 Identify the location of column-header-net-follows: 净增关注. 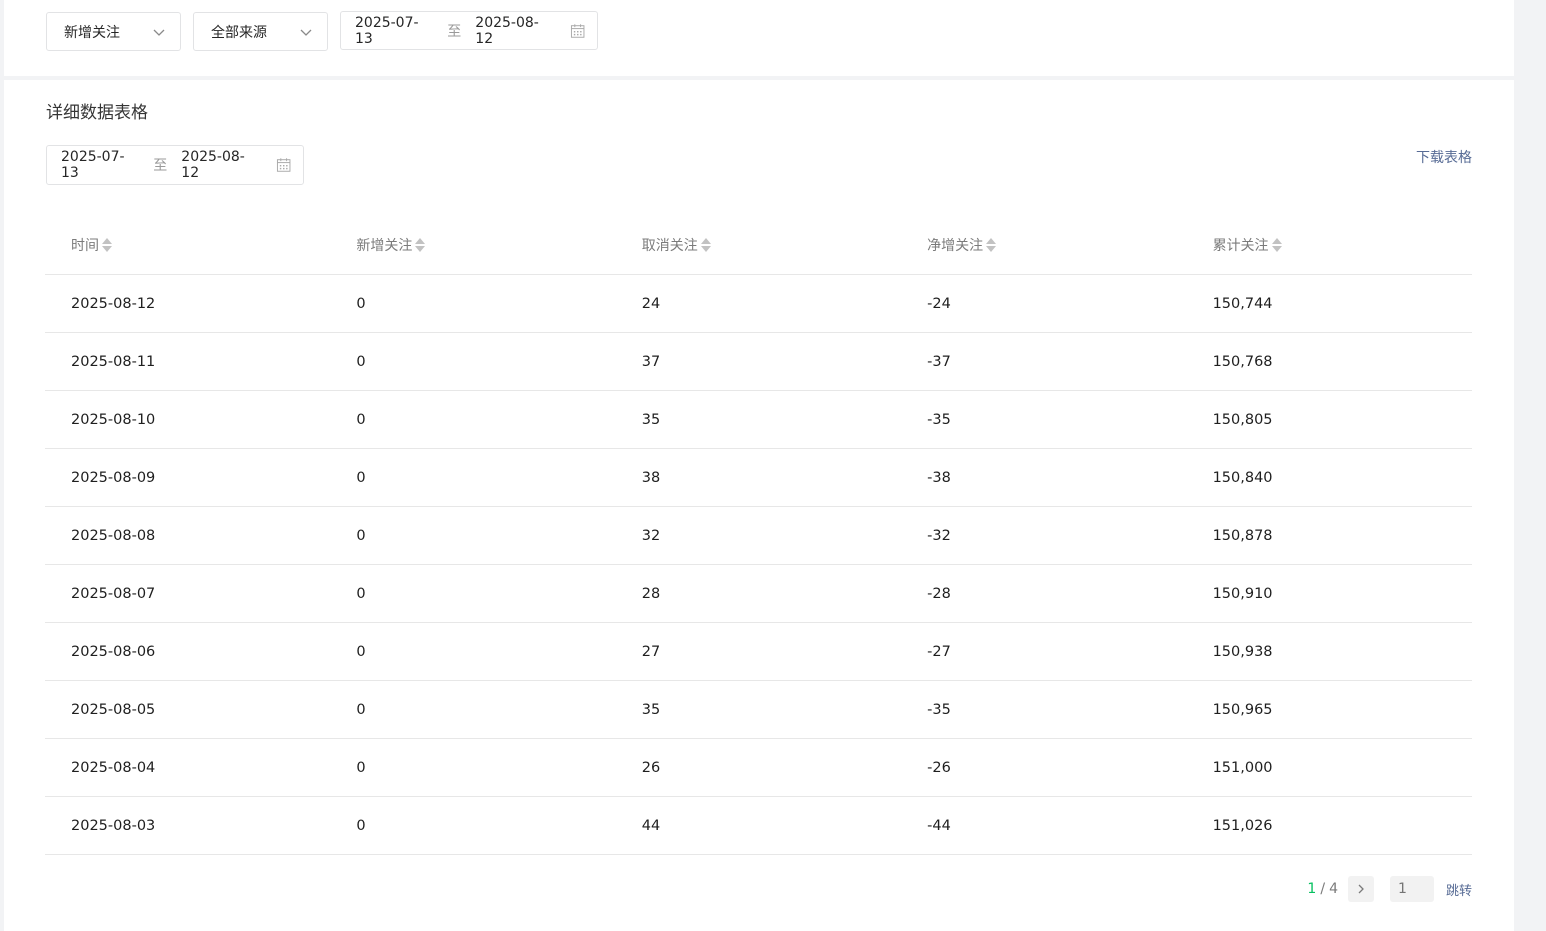
(1043, 245).